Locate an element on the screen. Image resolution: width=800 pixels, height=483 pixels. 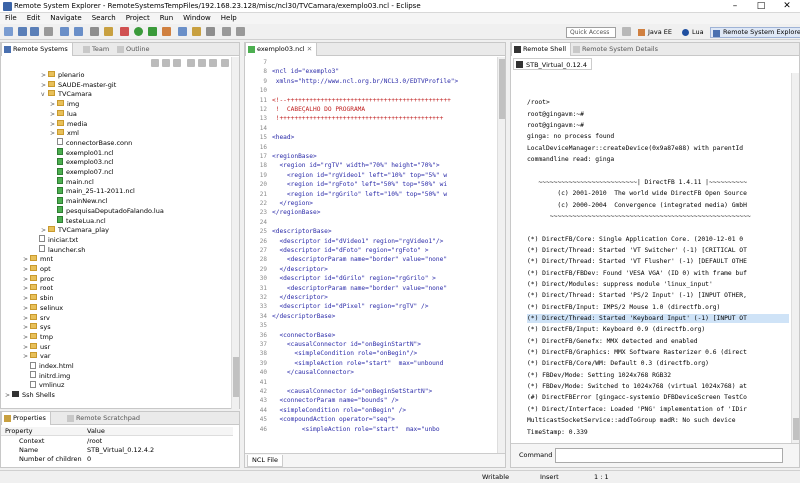
tree-item: > proc is located at coordinates (38, 279).